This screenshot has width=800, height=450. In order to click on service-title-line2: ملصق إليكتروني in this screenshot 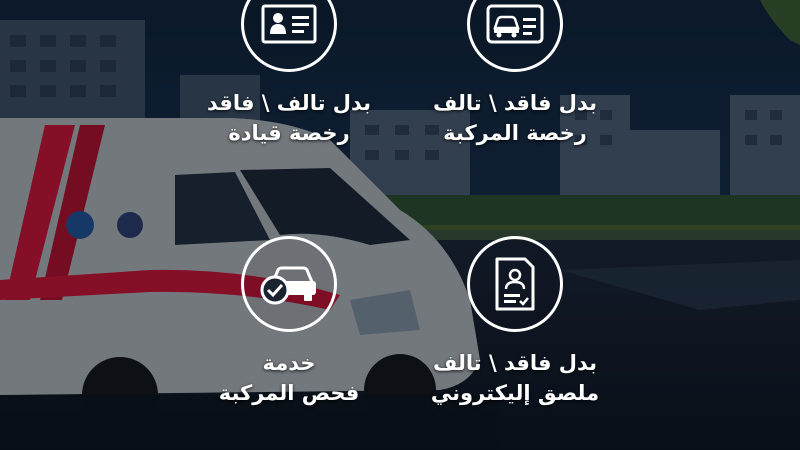, I will do `click(515, 393)`.